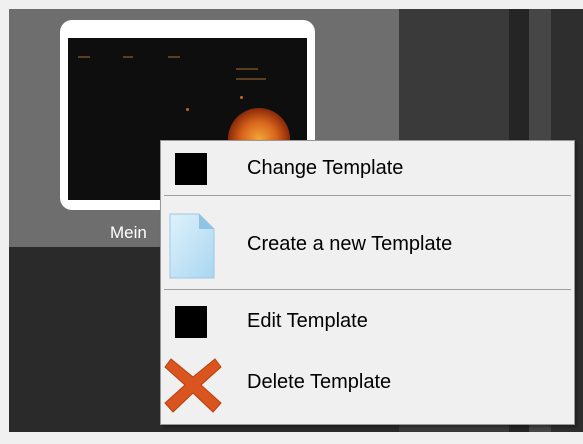  What do you see at coordinates (291, 4) in the screenshot?
I see `window-frame-top` at bounding box center [291, 4].